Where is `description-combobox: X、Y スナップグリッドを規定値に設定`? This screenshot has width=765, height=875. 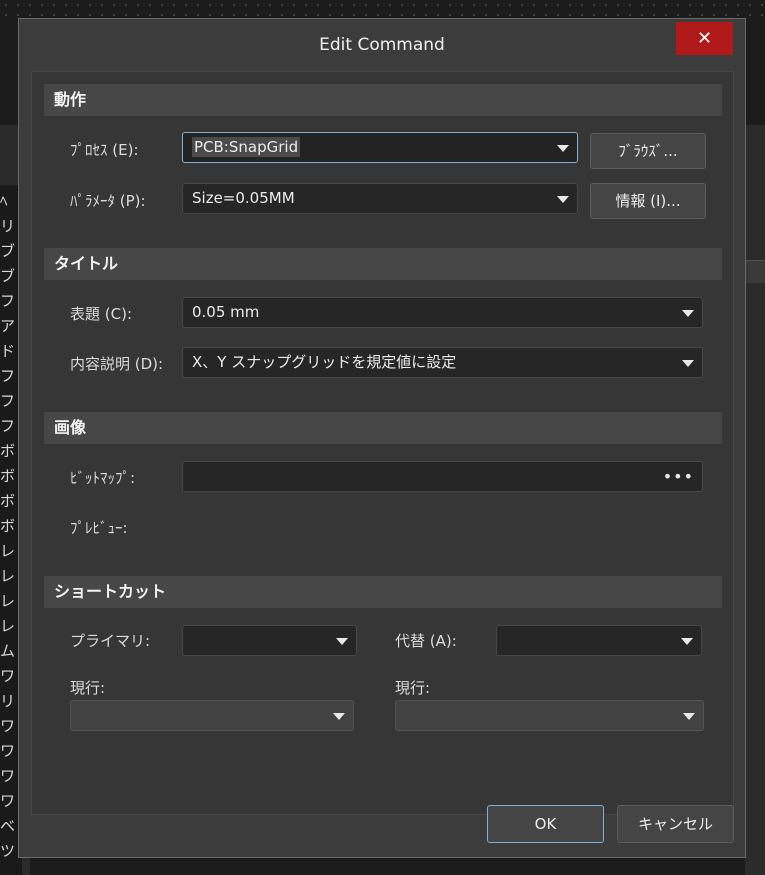 description-combobox: X、Y スナップグリッドを規定値に設定 is located at coordinates (442, 362).